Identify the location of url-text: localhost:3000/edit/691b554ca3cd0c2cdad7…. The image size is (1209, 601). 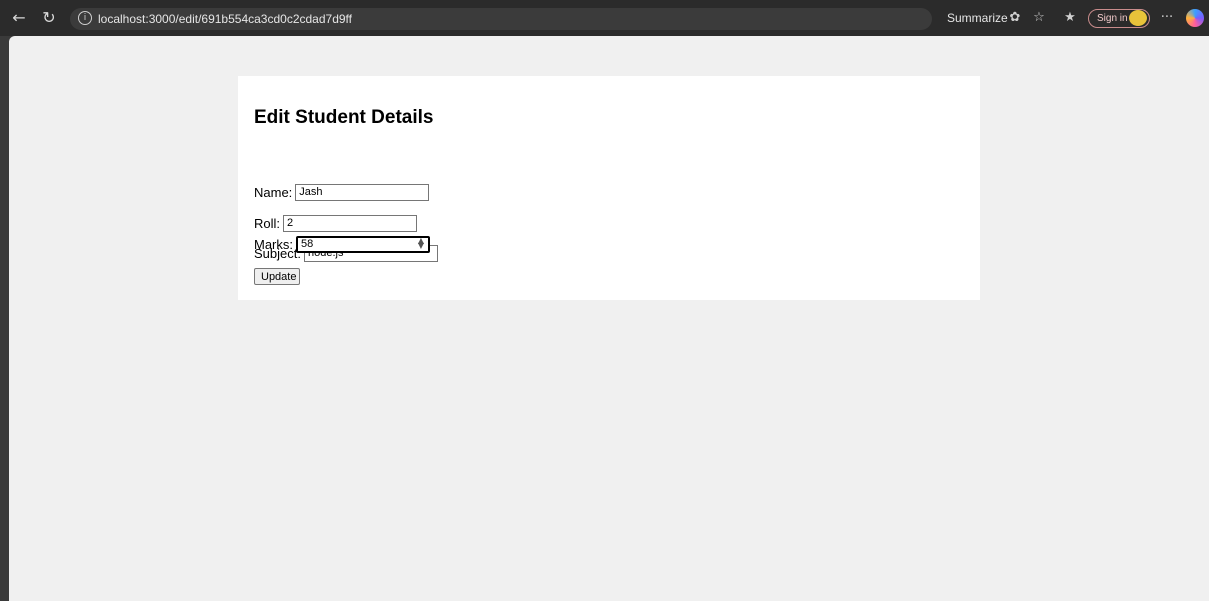
(225, 19).